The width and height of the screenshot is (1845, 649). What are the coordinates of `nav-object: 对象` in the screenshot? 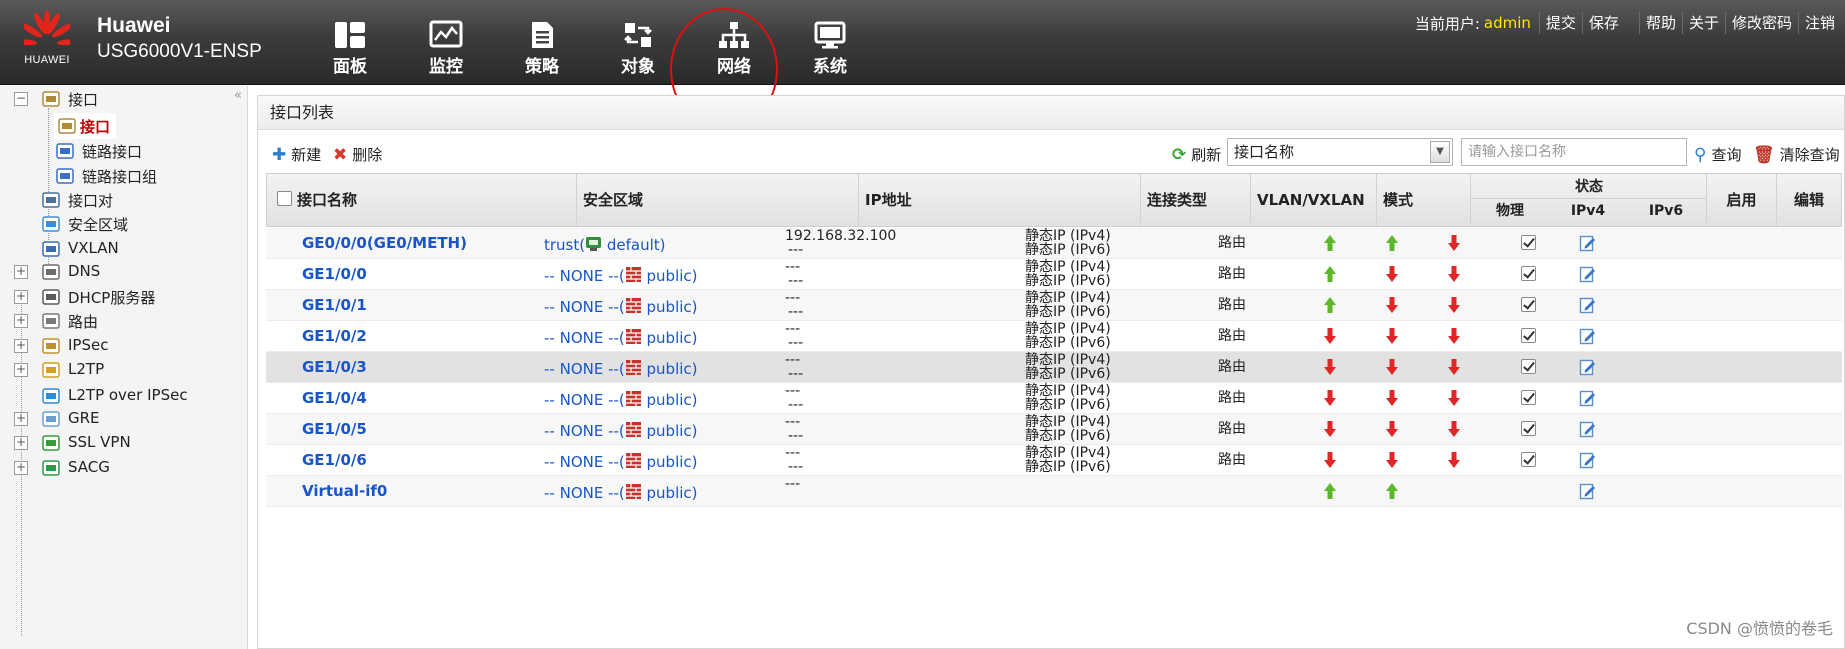 It's located at (638, 46).